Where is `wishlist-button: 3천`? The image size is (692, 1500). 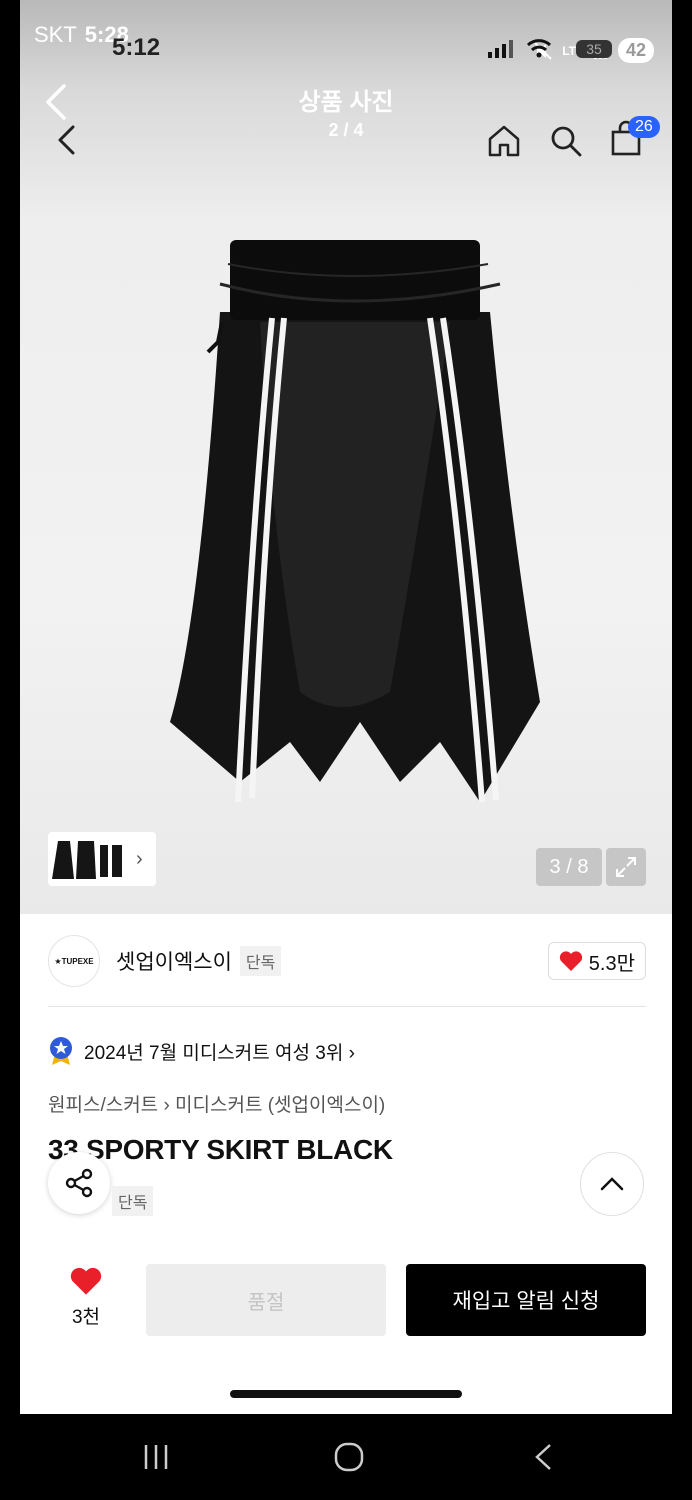 wishlist-button: 3천 is located at coordinates (86, 1297).